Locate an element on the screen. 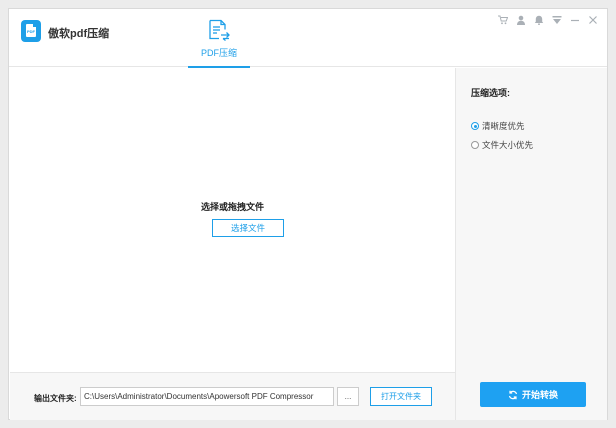 The width and height of the screenshot is (616, 428). option-size-priority: 文件大小优先 is located at coordinates (502, 145).